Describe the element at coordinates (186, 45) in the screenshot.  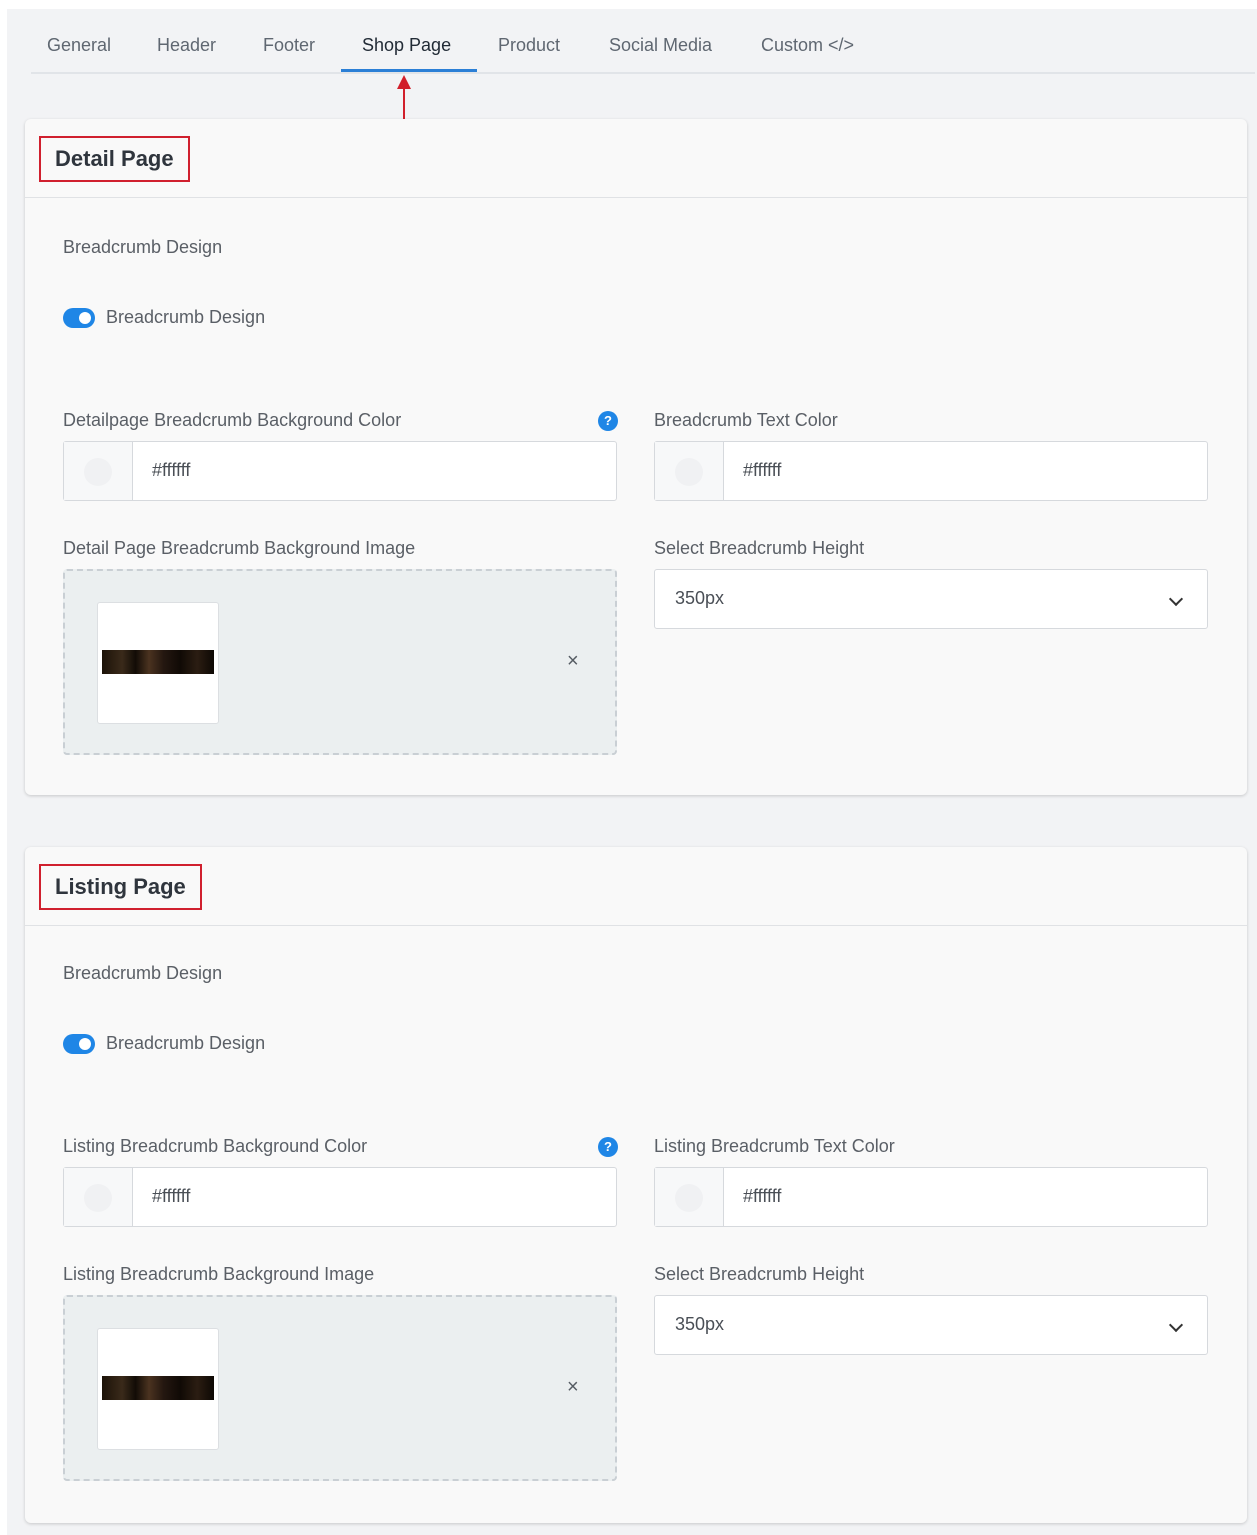
I see `tab-header: Header` at that location.